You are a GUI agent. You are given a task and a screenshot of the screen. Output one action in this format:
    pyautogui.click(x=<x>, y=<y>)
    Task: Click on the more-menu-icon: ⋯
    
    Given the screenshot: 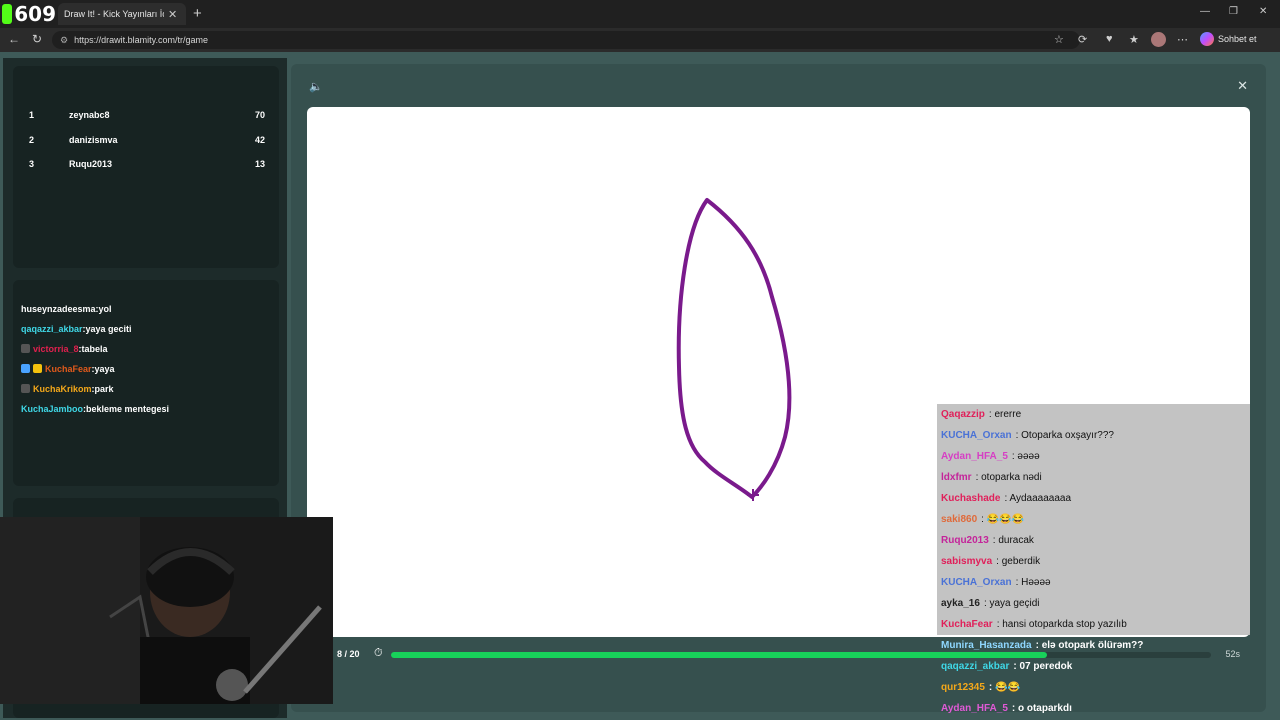 What is the action you would take?
    pyautogui.click(x=1182, y=39)
    